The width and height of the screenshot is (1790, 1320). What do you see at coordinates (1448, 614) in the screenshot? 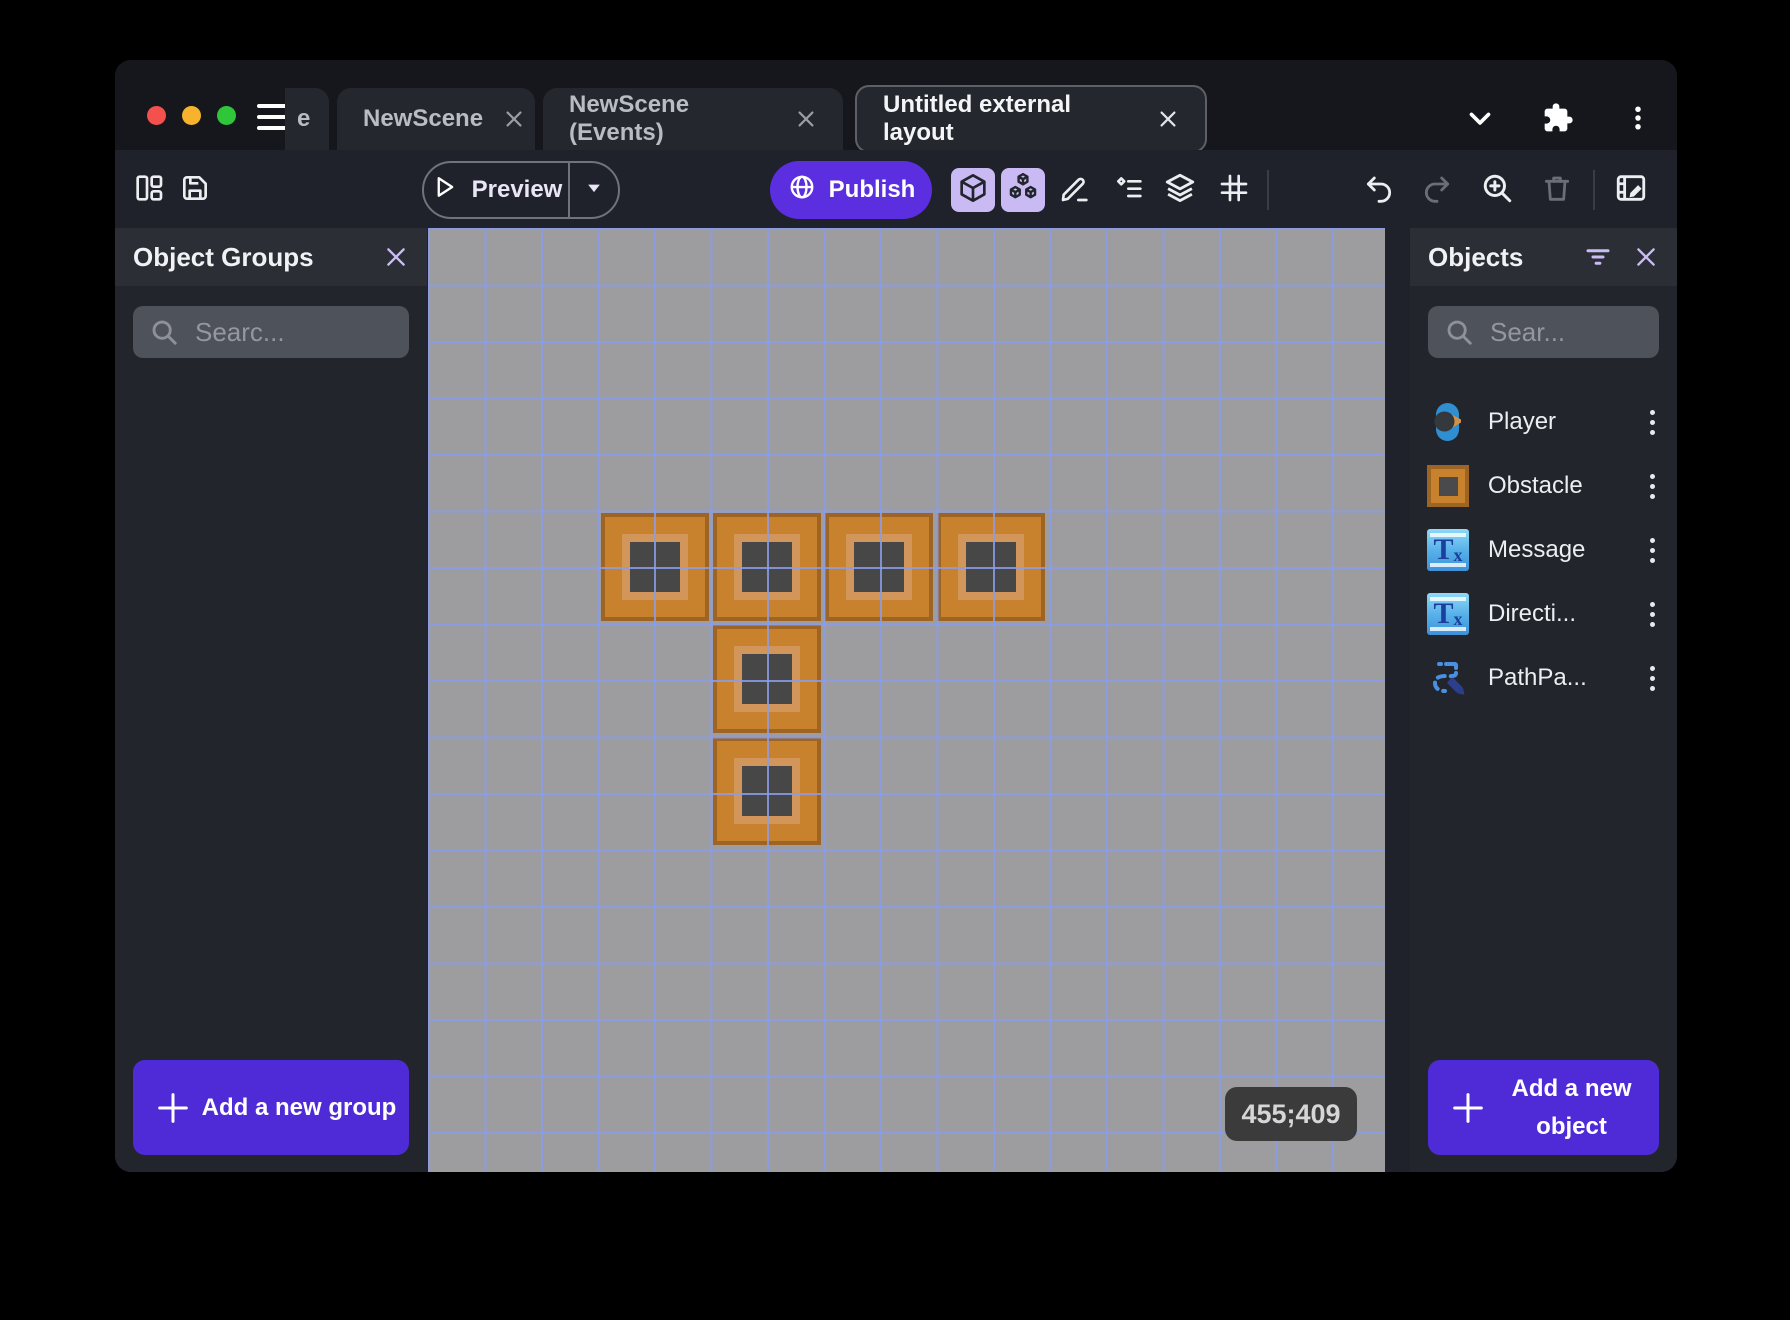
I see `text-object-icon: Tx` at bounding box center [1448, 614].